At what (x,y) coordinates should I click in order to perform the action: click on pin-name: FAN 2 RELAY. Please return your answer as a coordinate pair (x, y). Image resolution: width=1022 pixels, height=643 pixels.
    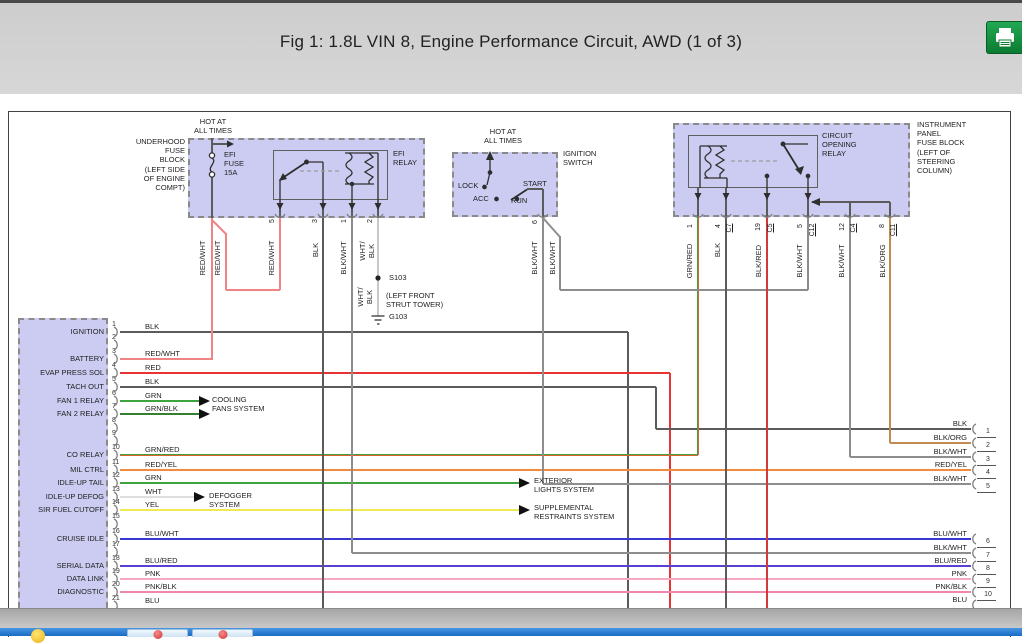
    Looking at the image, I should click on (80, 413).